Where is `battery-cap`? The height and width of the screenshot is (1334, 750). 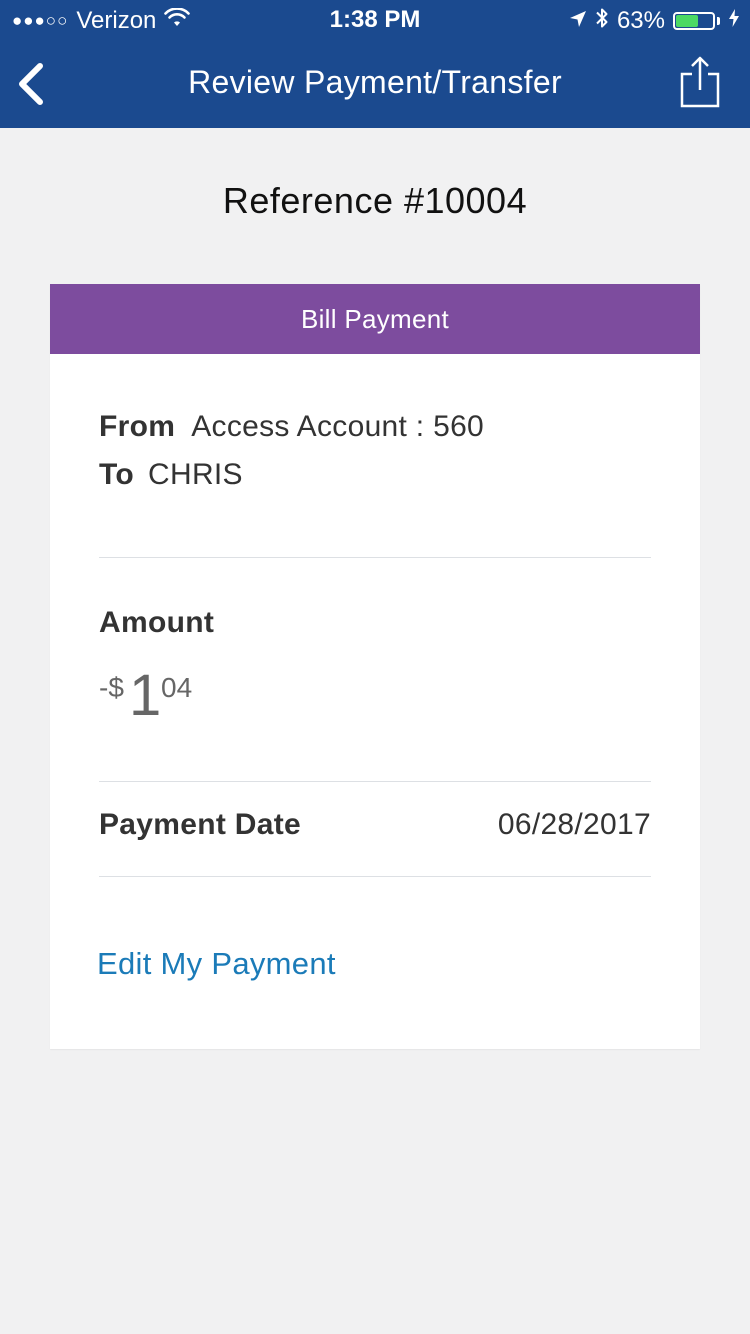
battery-cap is located at coordinates (718, 21).